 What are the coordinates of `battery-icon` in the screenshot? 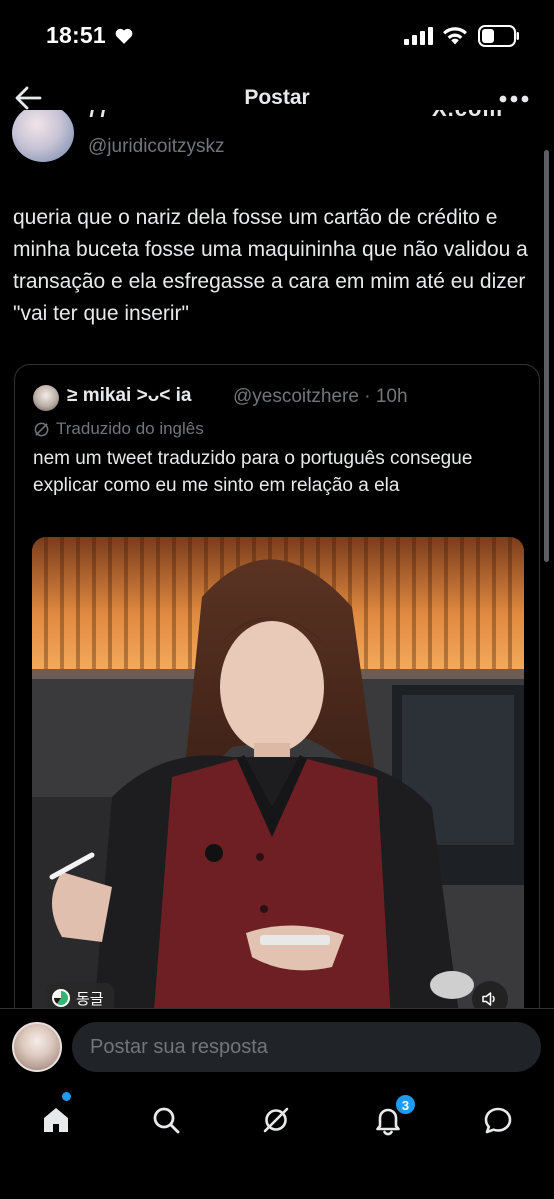 It's located at (498, 36).